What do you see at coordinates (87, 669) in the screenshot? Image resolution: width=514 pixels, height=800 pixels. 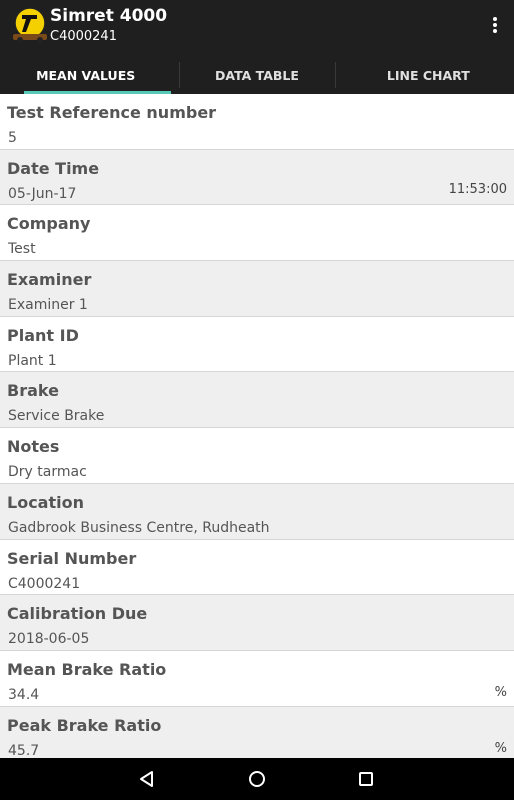 I see `item-label: Mean Brake Ratio` at bounding box center [87, 669].